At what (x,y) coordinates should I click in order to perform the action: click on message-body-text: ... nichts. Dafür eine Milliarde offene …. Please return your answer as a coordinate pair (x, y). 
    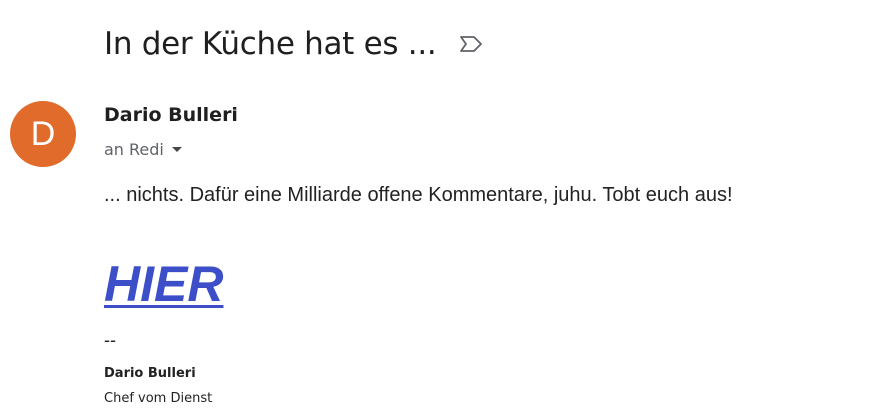
    Looking at the image, I should click on (418, 195).